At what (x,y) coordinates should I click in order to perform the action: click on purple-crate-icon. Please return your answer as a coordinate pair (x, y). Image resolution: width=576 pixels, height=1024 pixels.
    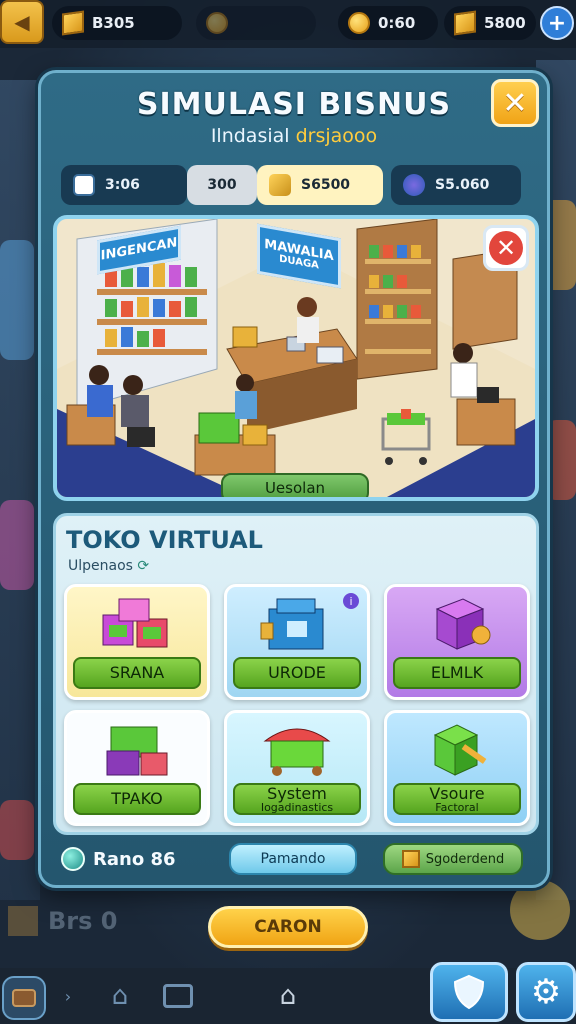
    Looking at the image, I should click on (463, 624).